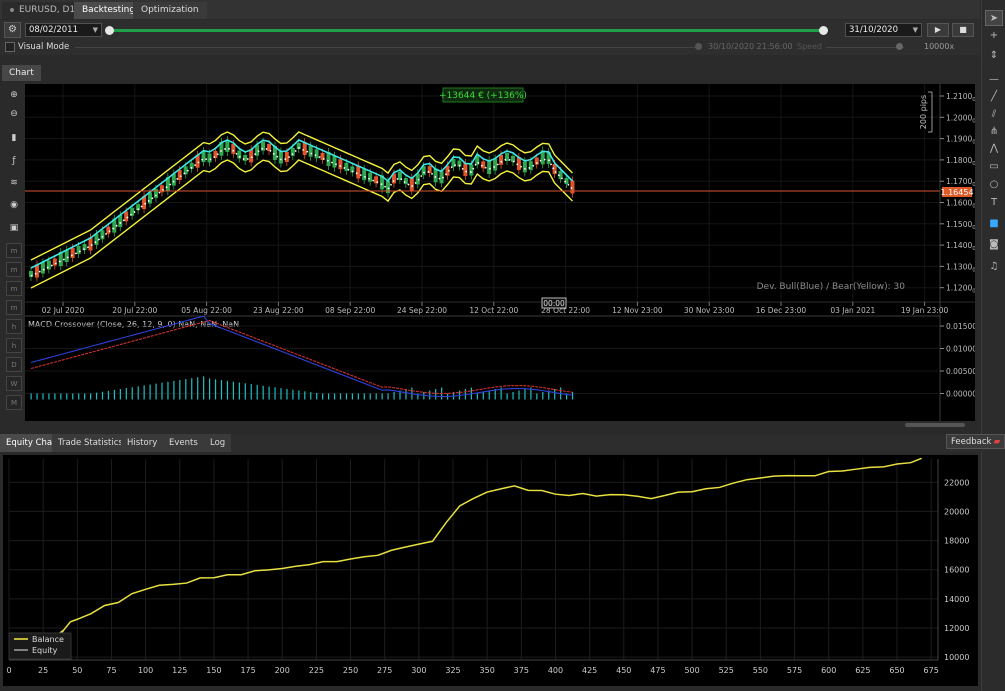 This screenshot has width=1005, height=691. I want to click on end-date-picker: 31/10/2020 ▼, so click(883, 30).